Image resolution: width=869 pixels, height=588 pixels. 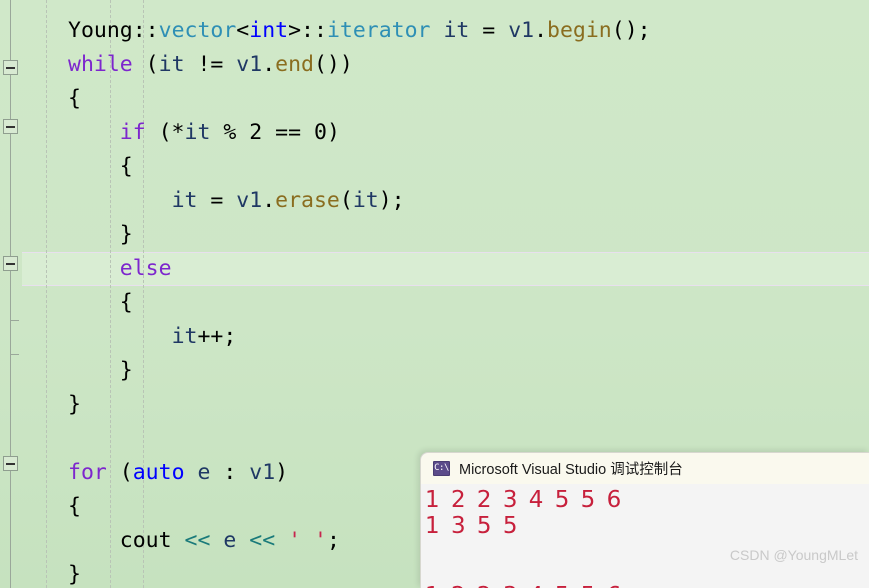 I want to click on console-title: Microsoft Visual Studio 调试控制台, so click(x=571, y=470).